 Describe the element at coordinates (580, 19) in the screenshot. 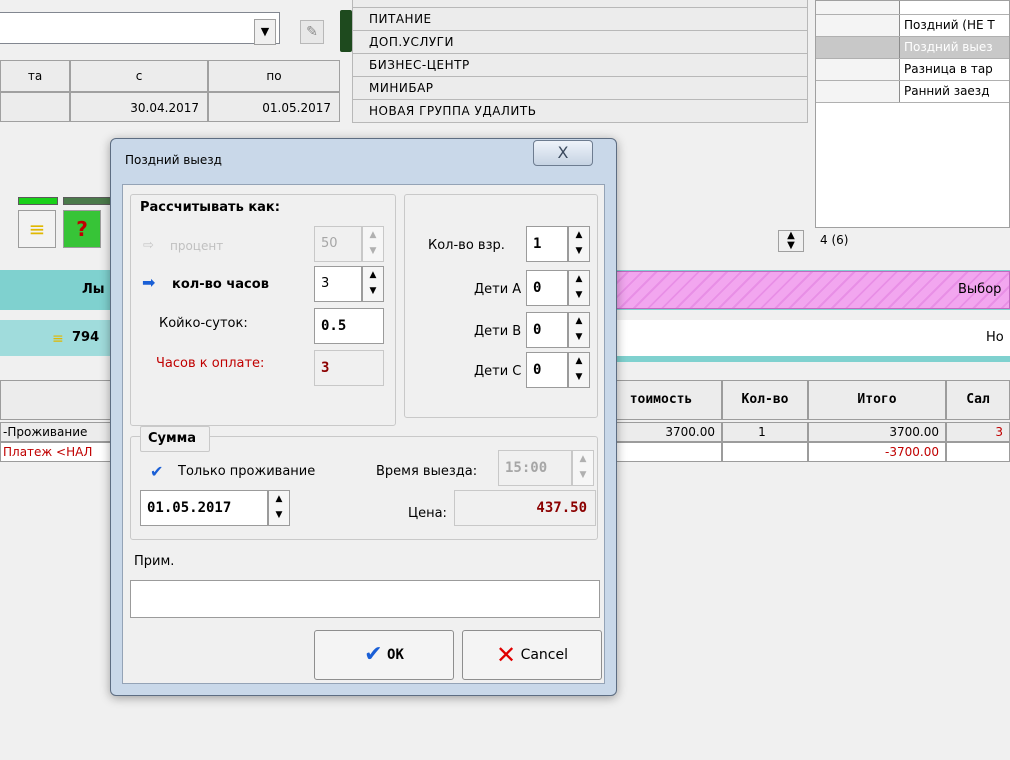

I see `list-item: ПИТАНИЕ` at that location.